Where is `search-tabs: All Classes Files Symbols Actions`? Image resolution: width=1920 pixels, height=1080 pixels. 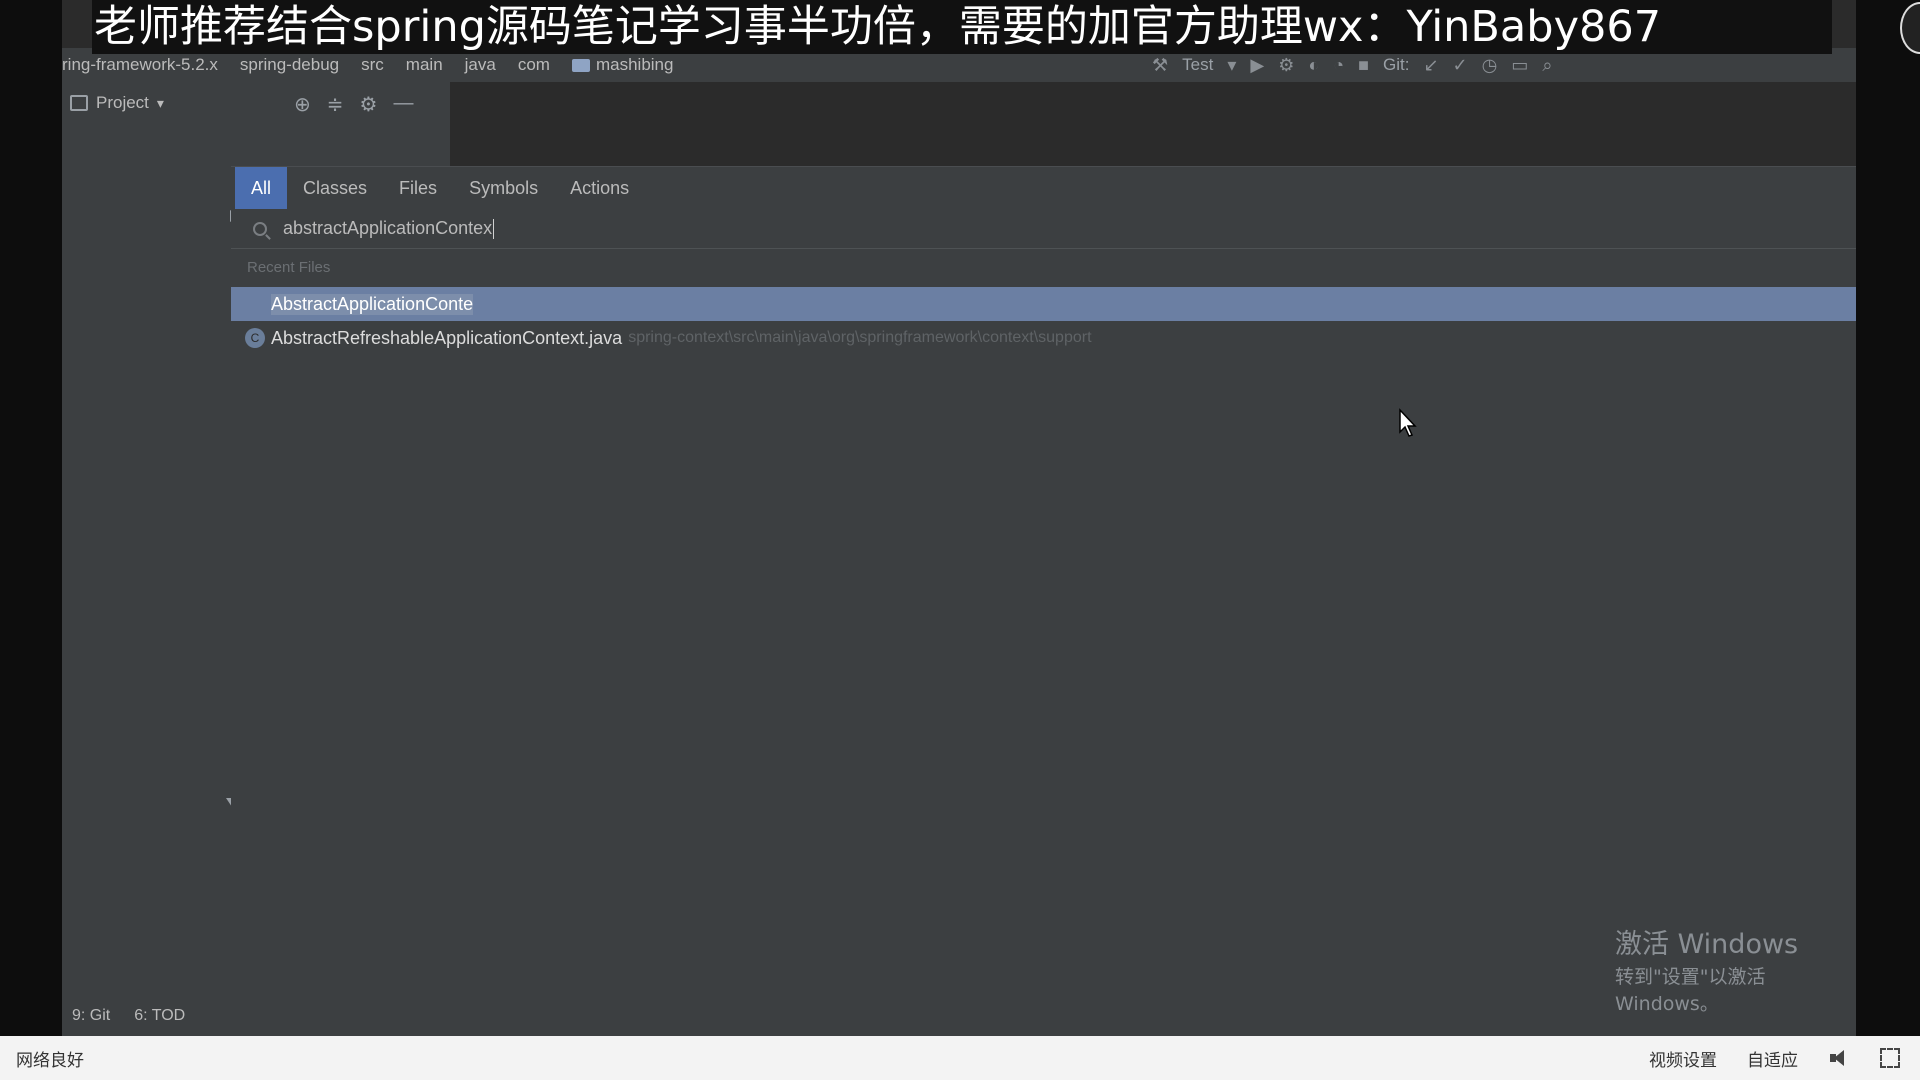 search-tabs: All Classes Files Symbols Actions is located at coordinates (1043, 188).